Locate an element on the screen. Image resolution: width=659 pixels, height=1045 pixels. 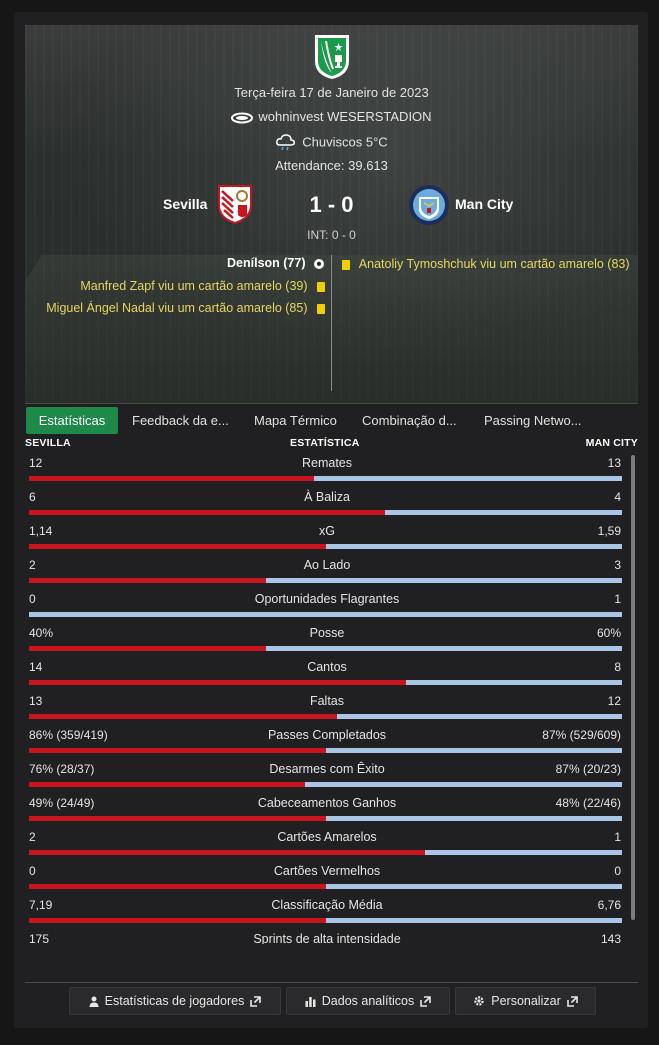
stat-away-value: 1 is located at coordinates (617, 599).